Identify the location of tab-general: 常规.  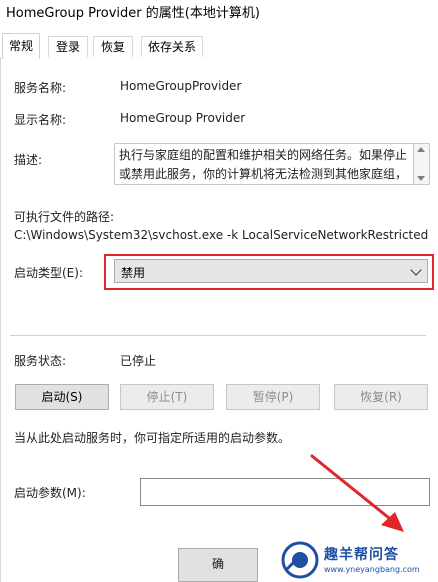
(21, 46).